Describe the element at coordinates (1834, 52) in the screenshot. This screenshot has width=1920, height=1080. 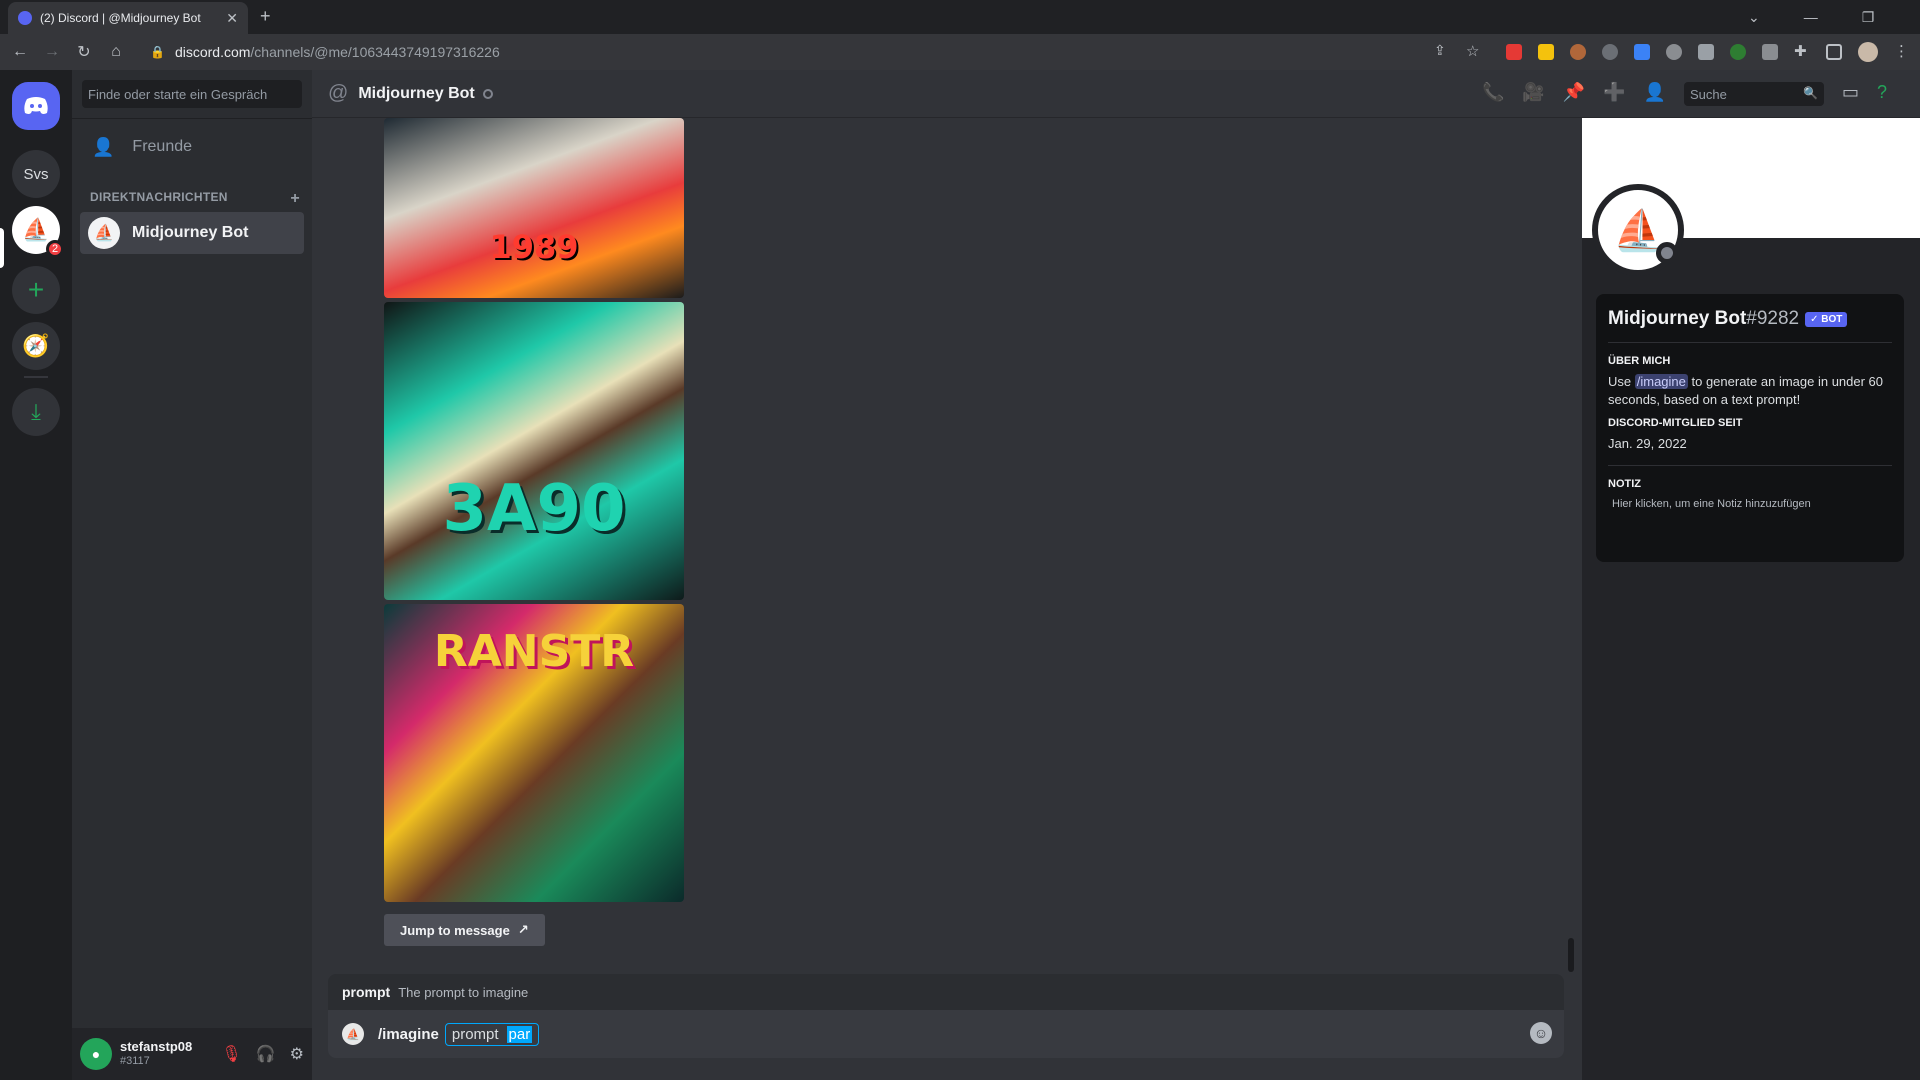
I see `sidepanel-icon` at that location.